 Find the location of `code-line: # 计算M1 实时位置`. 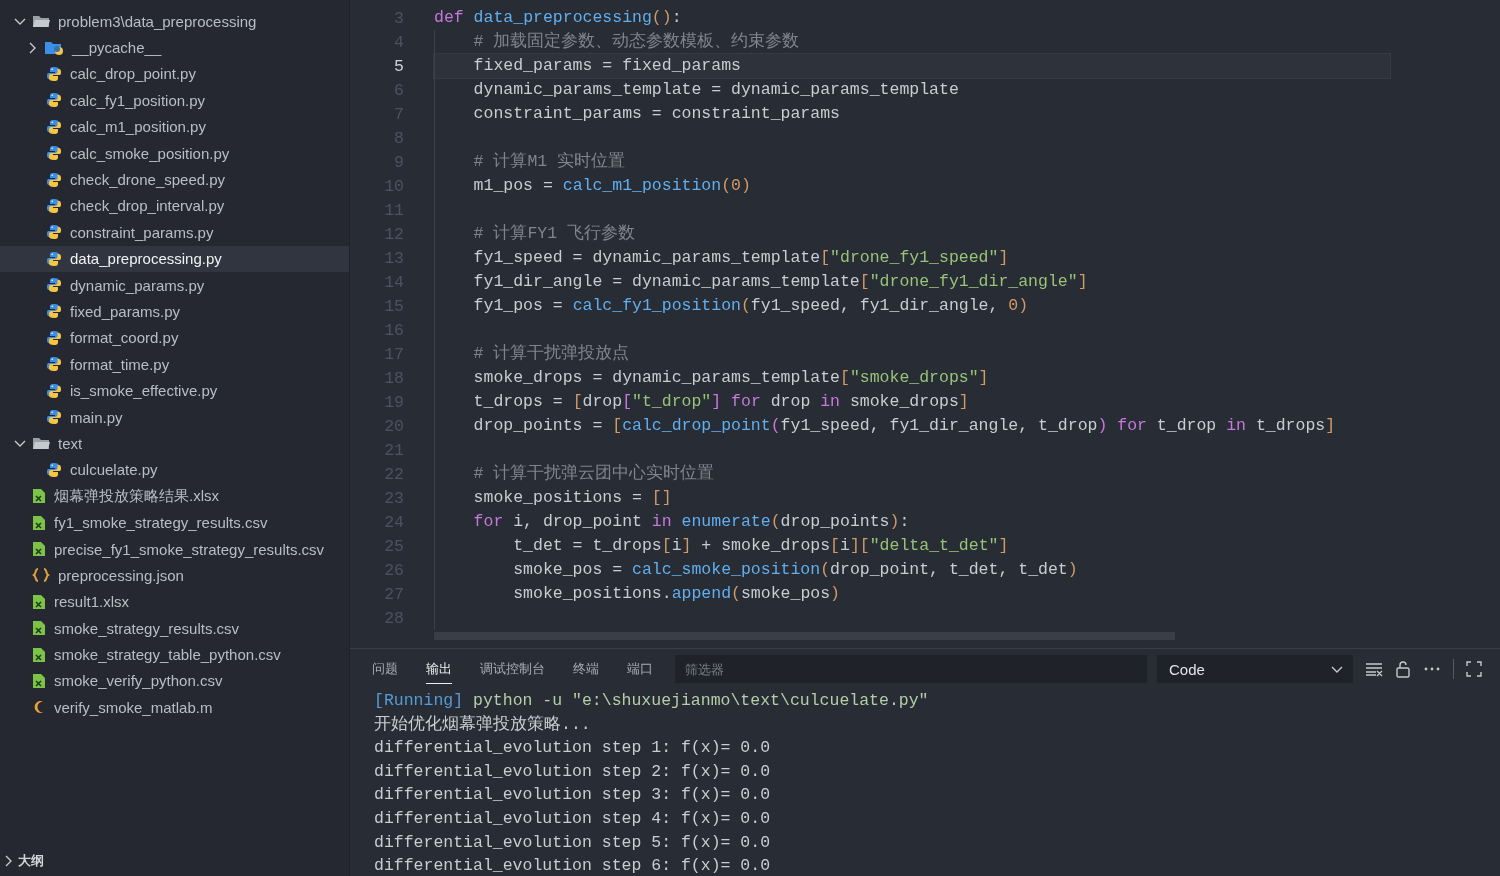

code-line: # 计算M1 实时位置 is located at coordinates (549, 162).